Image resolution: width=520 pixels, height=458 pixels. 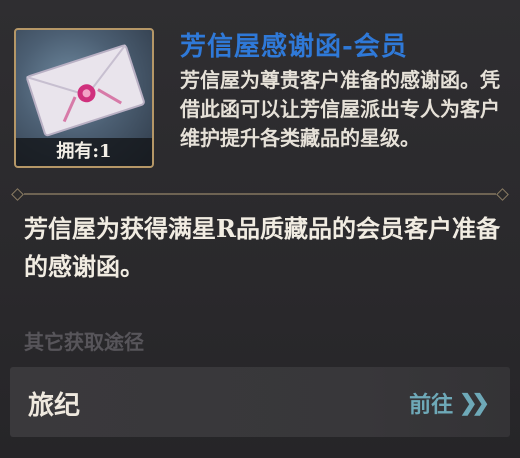 I want to click on divider-diamond-right, so click(x=502, y=194).